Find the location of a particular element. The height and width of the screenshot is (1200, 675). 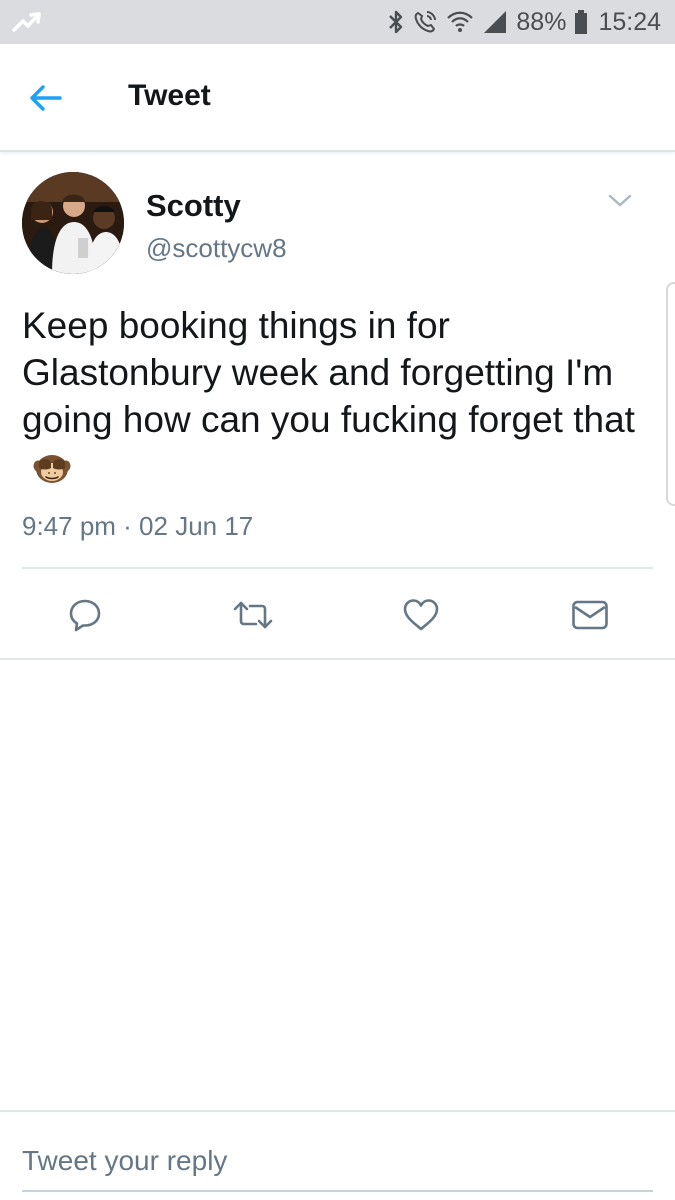

battery-percent: 88% is located at coordinates (541, 21).